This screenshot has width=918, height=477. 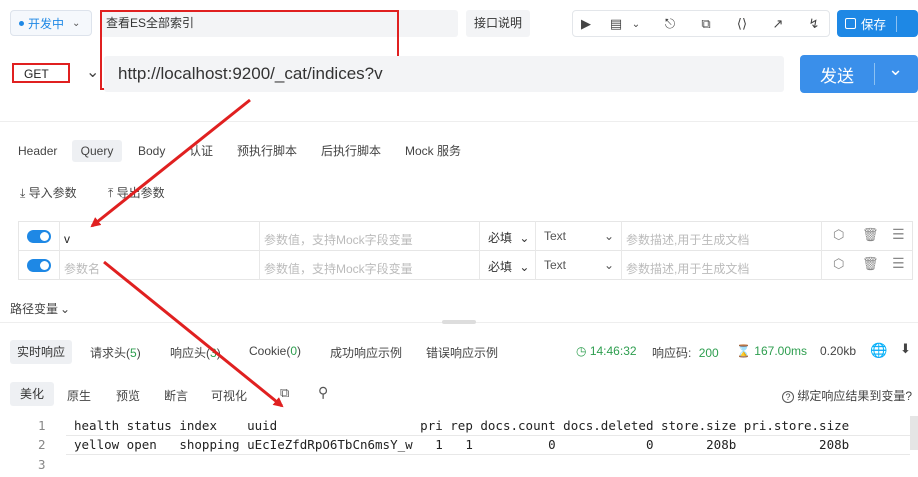 I want to click on annotation-arrows, so click(x=187, y=253).